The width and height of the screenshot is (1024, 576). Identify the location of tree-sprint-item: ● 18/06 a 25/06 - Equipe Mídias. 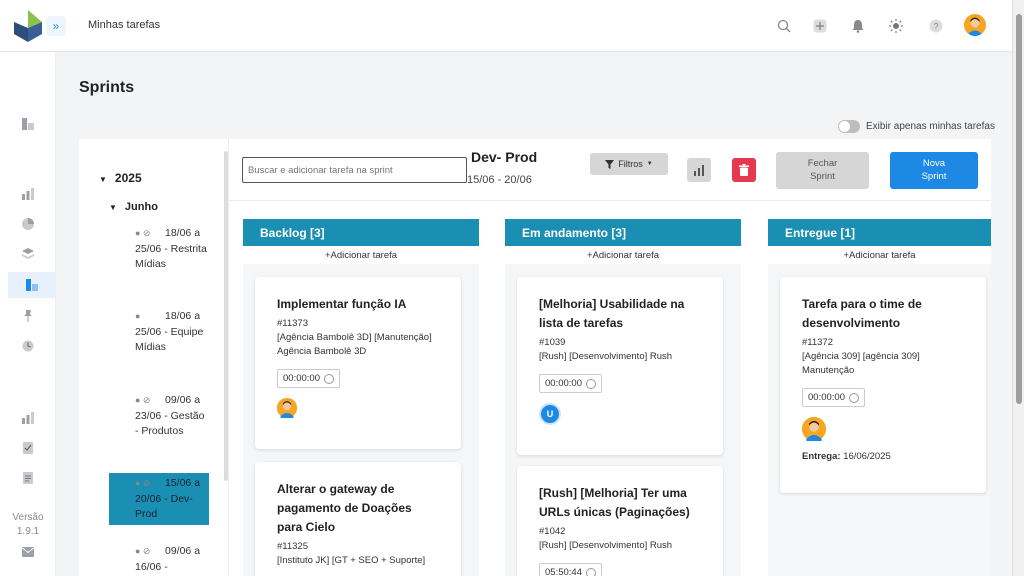
(159, 332).